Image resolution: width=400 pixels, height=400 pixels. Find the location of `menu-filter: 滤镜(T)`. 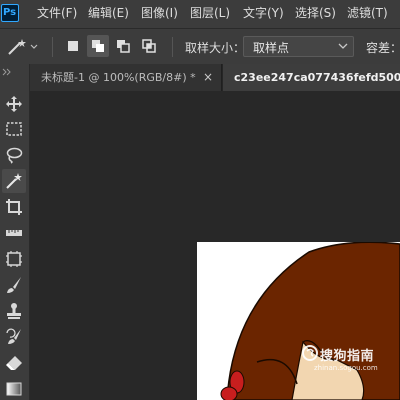

menu-filter: 滤镜(T) is located at coordinates (367, 13).